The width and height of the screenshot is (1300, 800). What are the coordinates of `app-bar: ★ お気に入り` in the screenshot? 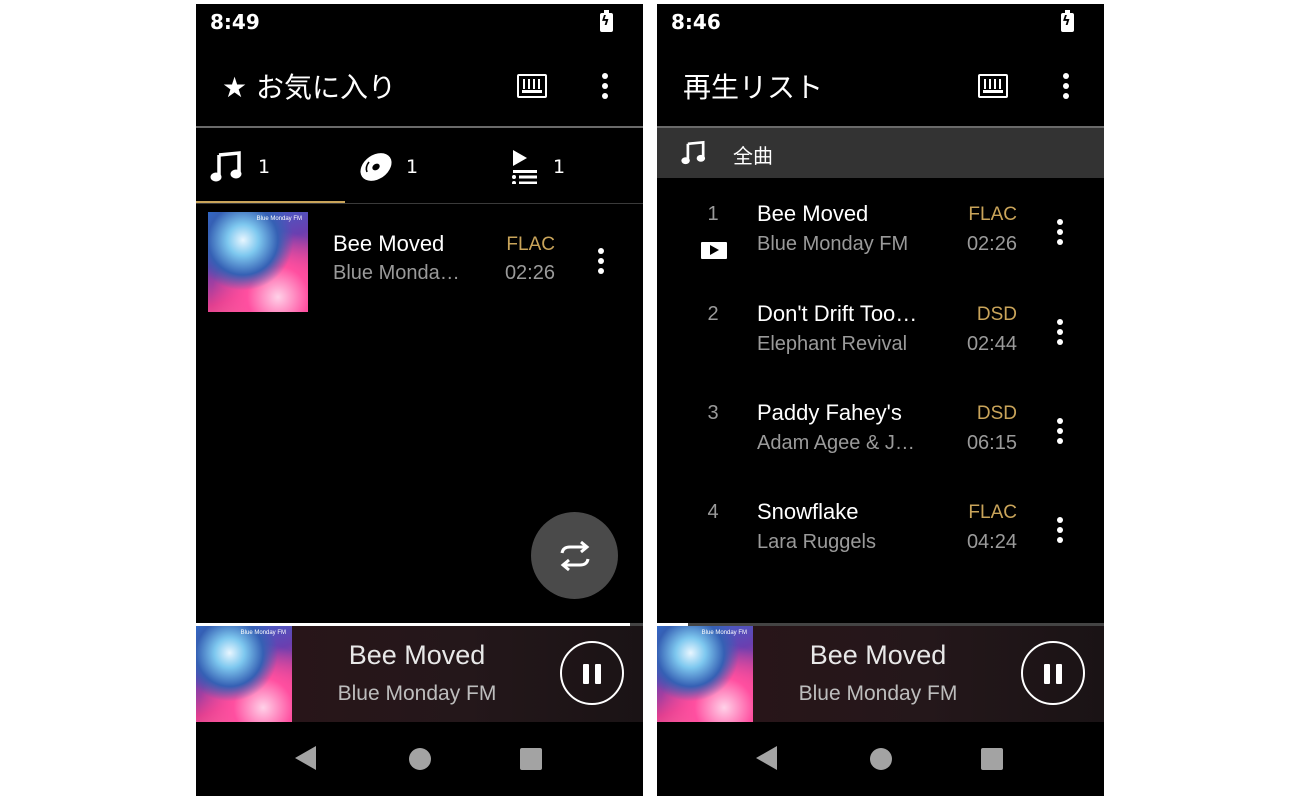 It's located at (419, 85).